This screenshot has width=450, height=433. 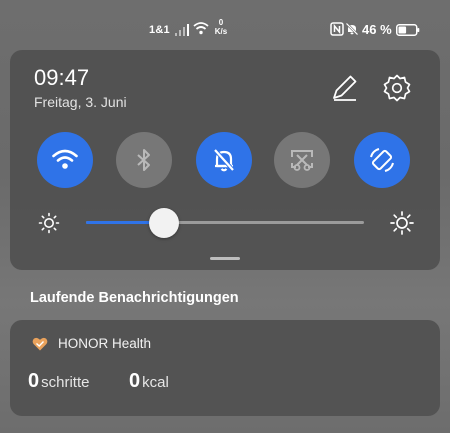 What do you see at coordinates (408, 30) in the screenshot?
I see `battery-icon` at bounding box center [408, 30].